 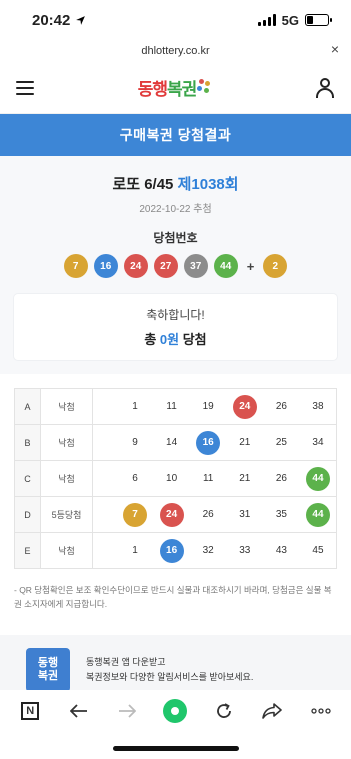 What do you see at coordinates (250, 266) in the screenshot?
I see `plus-sign: +` at bounding box center [250, 266].